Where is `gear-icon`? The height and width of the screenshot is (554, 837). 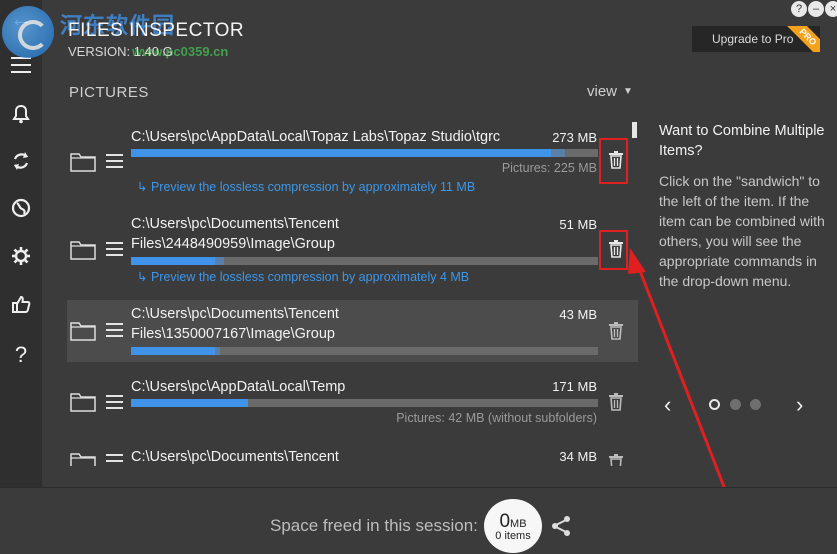
gear-icon is located at coordinates (21, 259).